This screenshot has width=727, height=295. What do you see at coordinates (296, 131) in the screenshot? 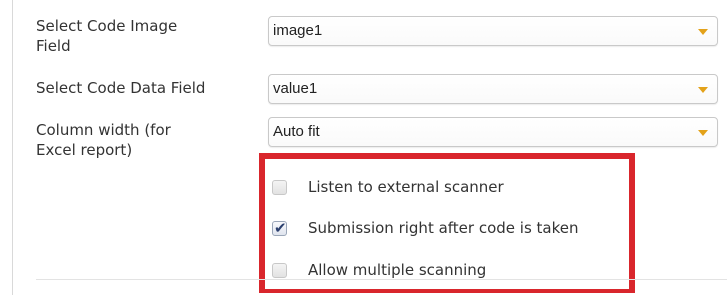
I see `column-width-value: Auto fit` at bounding box center [296, 131].